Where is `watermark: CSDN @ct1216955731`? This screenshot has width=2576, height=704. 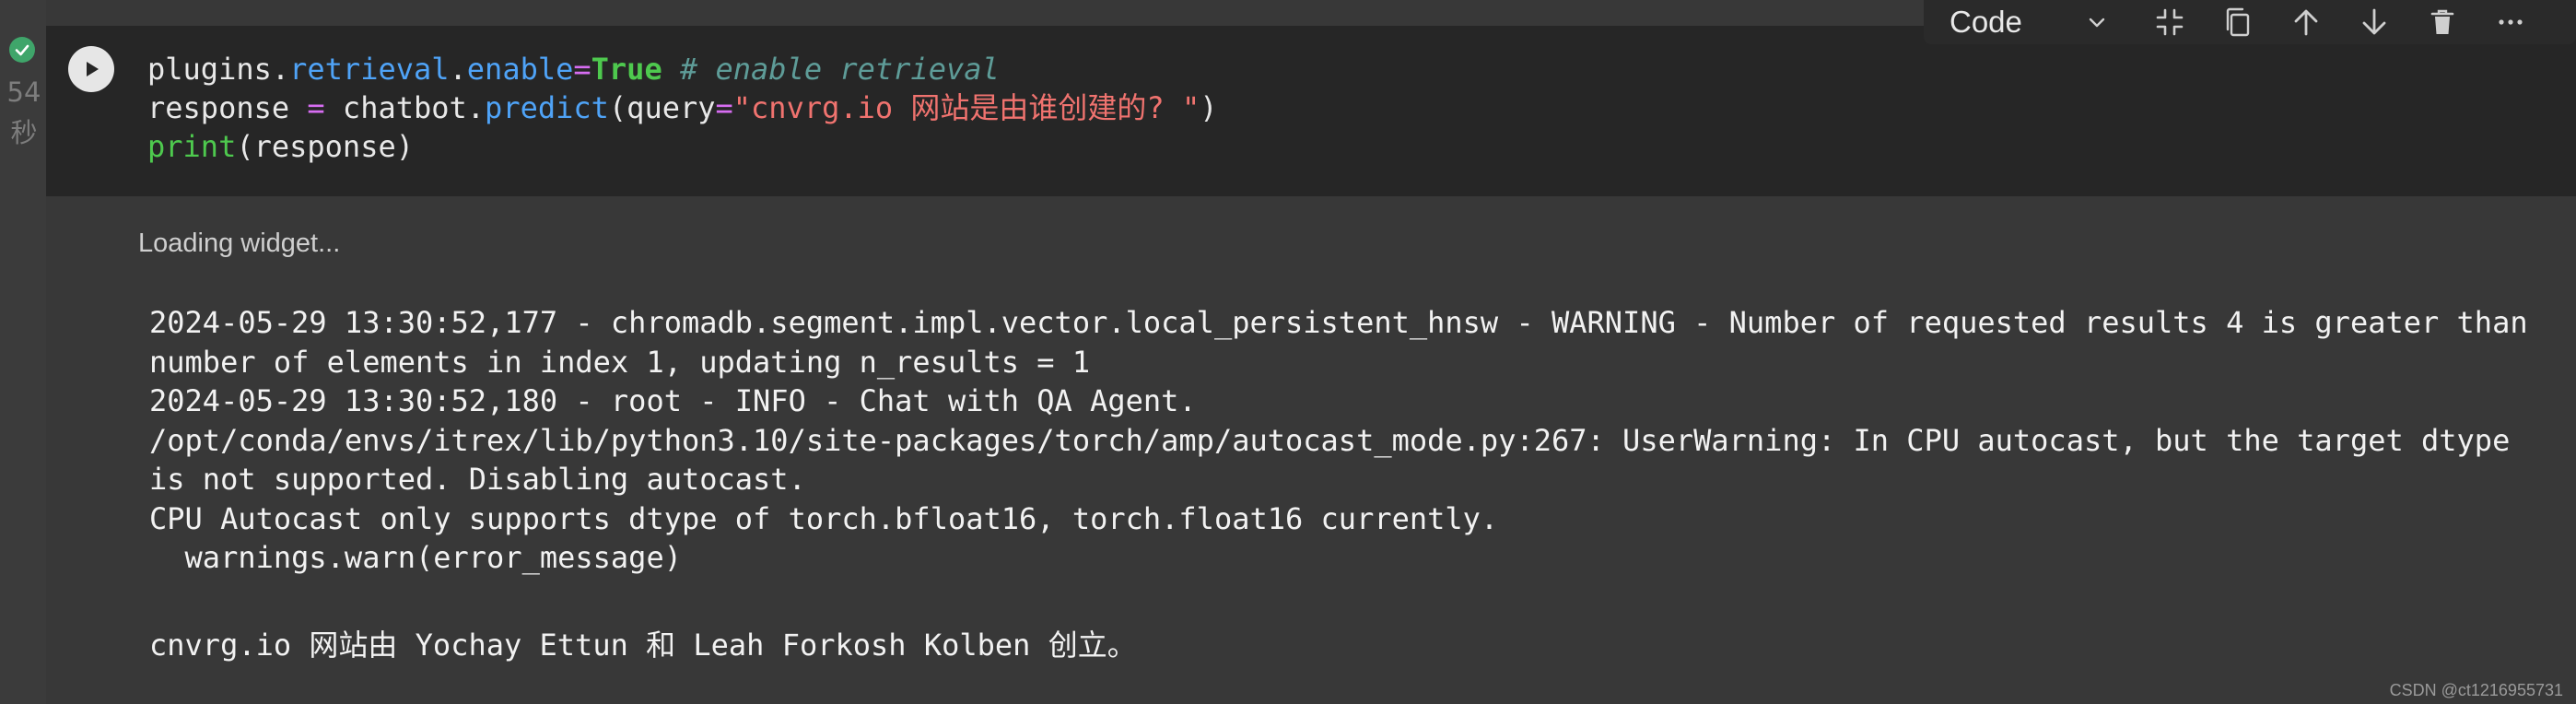
watermark: CSDN @ct1216955731 is located at coordinates (2476, 690).